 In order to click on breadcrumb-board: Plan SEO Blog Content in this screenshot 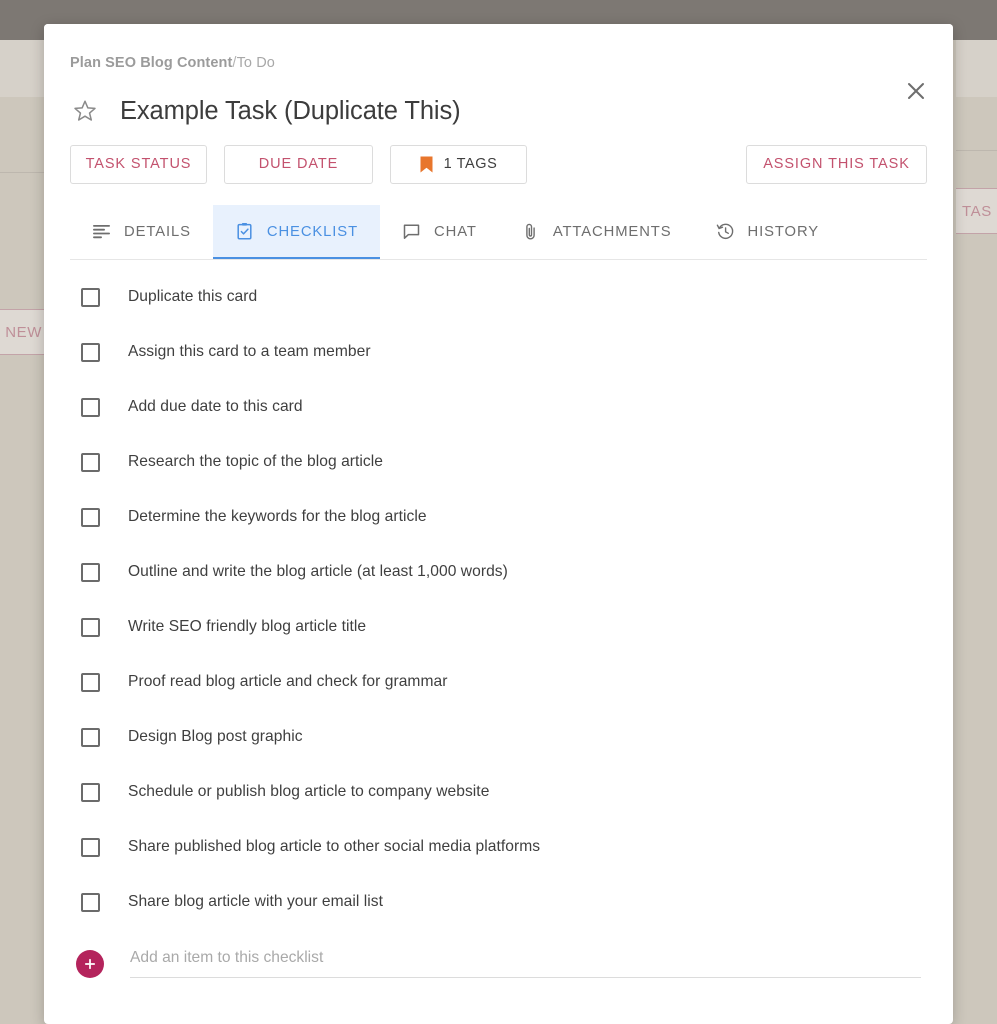, I will do `click(151, 63)`.